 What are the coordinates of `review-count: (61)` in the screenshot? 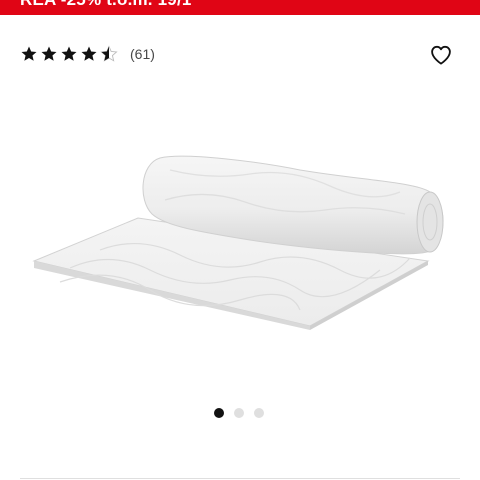 It's located at (142, 54).